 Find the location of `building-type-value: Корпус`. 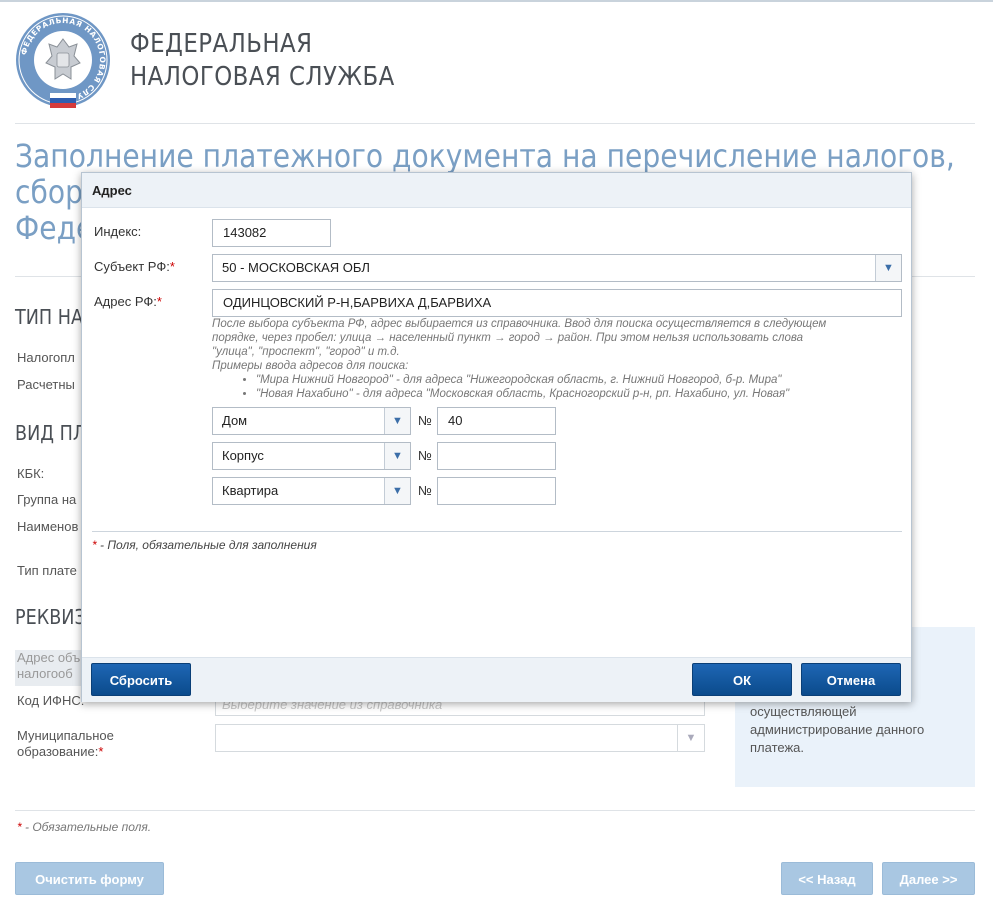

building-type-value: Корпус is located at coordinates (243, 455).